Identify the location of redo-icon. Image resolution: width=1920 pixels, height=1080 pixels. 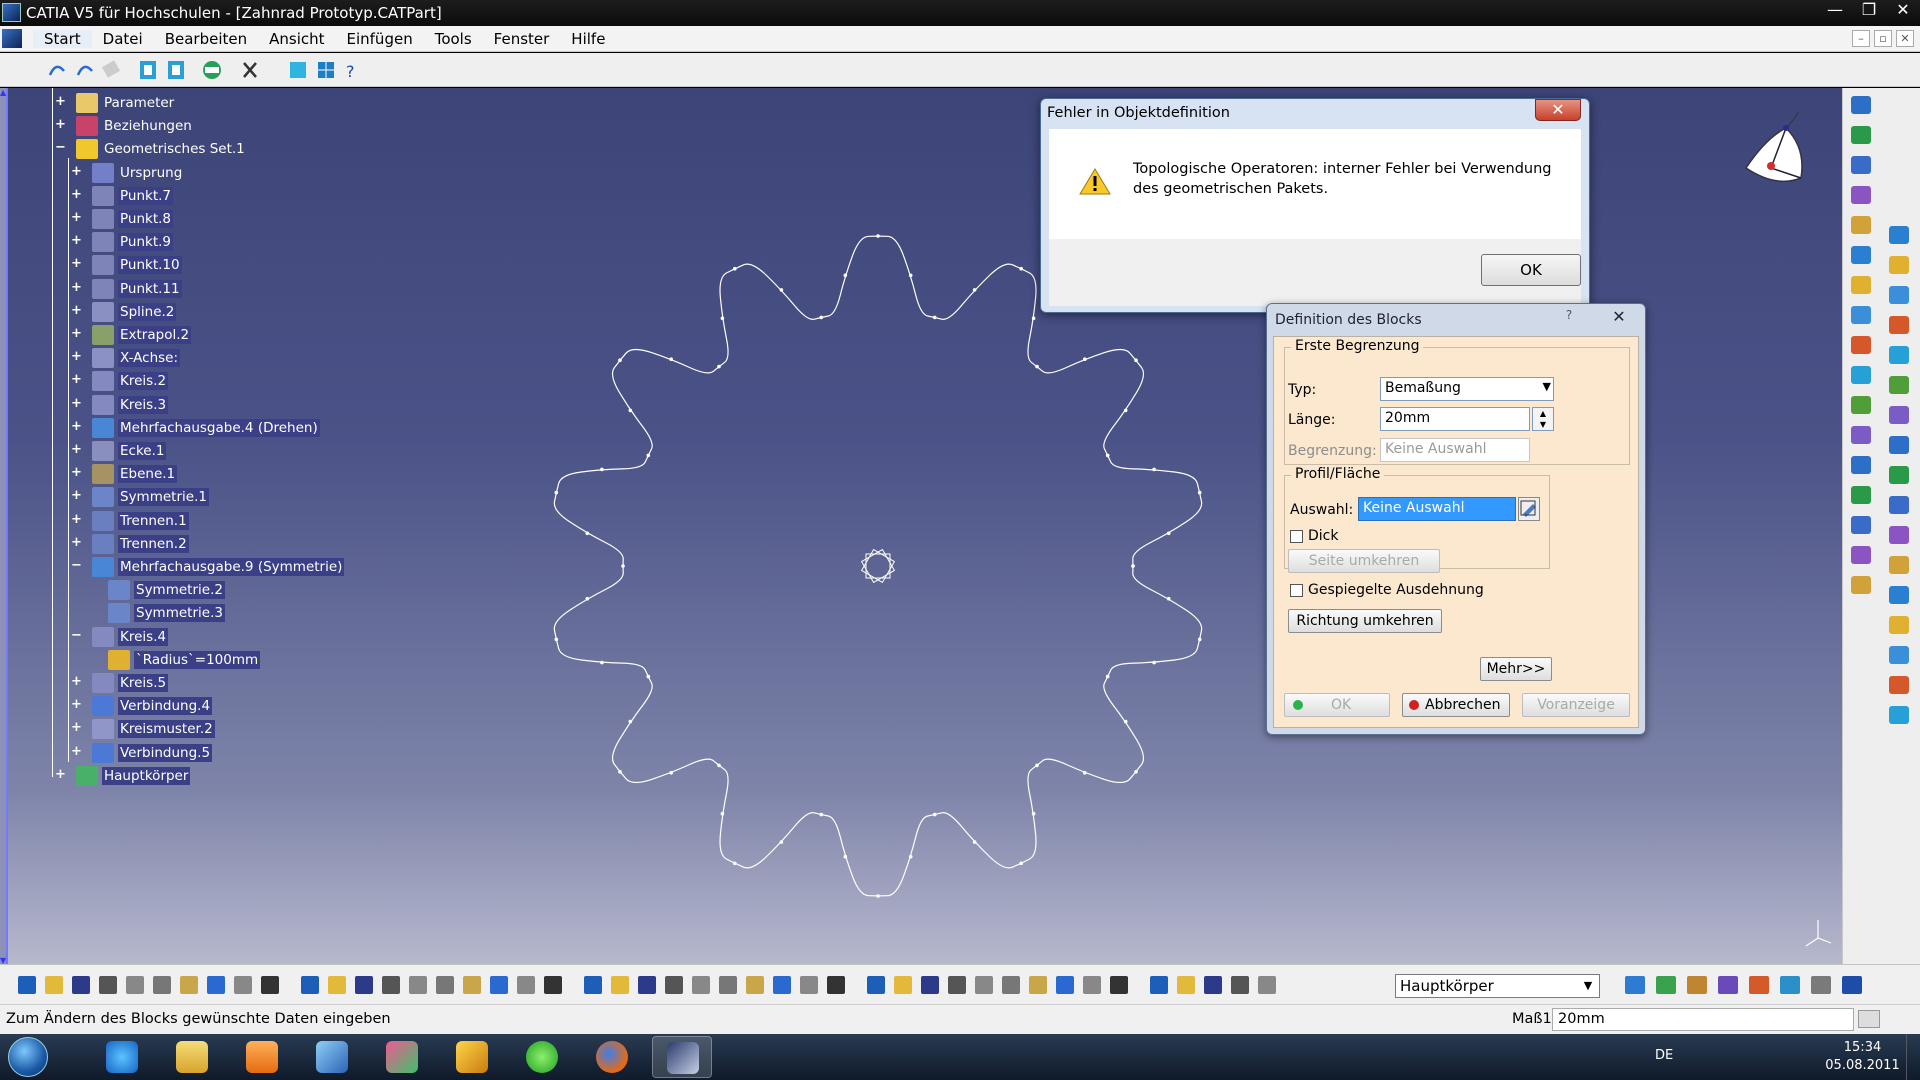
(243, 985).